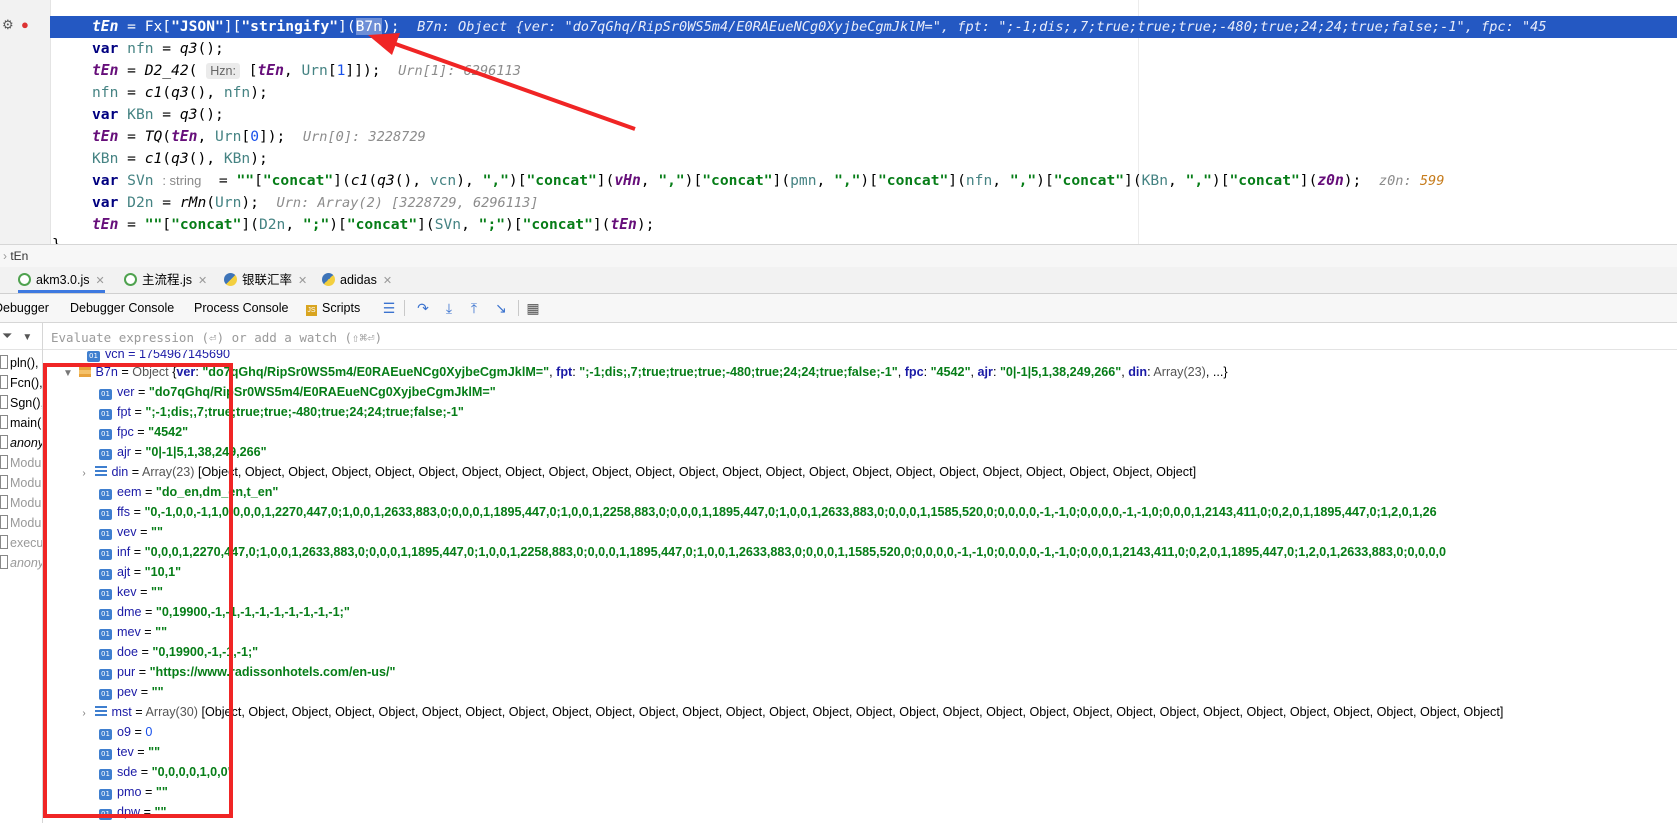  What do you see at coordinates (8, 24) in the screenshot?
I see `debugger-execution-icon: ⚙` at bounding box center [8, 24].